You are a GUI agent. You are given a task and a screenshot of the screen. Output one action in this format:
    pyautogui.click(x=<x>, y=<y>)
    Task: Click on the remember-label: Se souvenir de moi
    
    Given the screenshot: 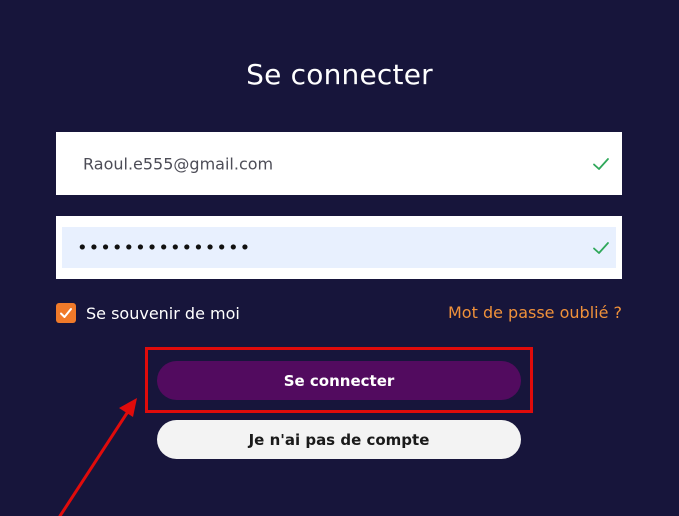 What is the action you would take?
    pyautogui.click(x=163, y=313)
    